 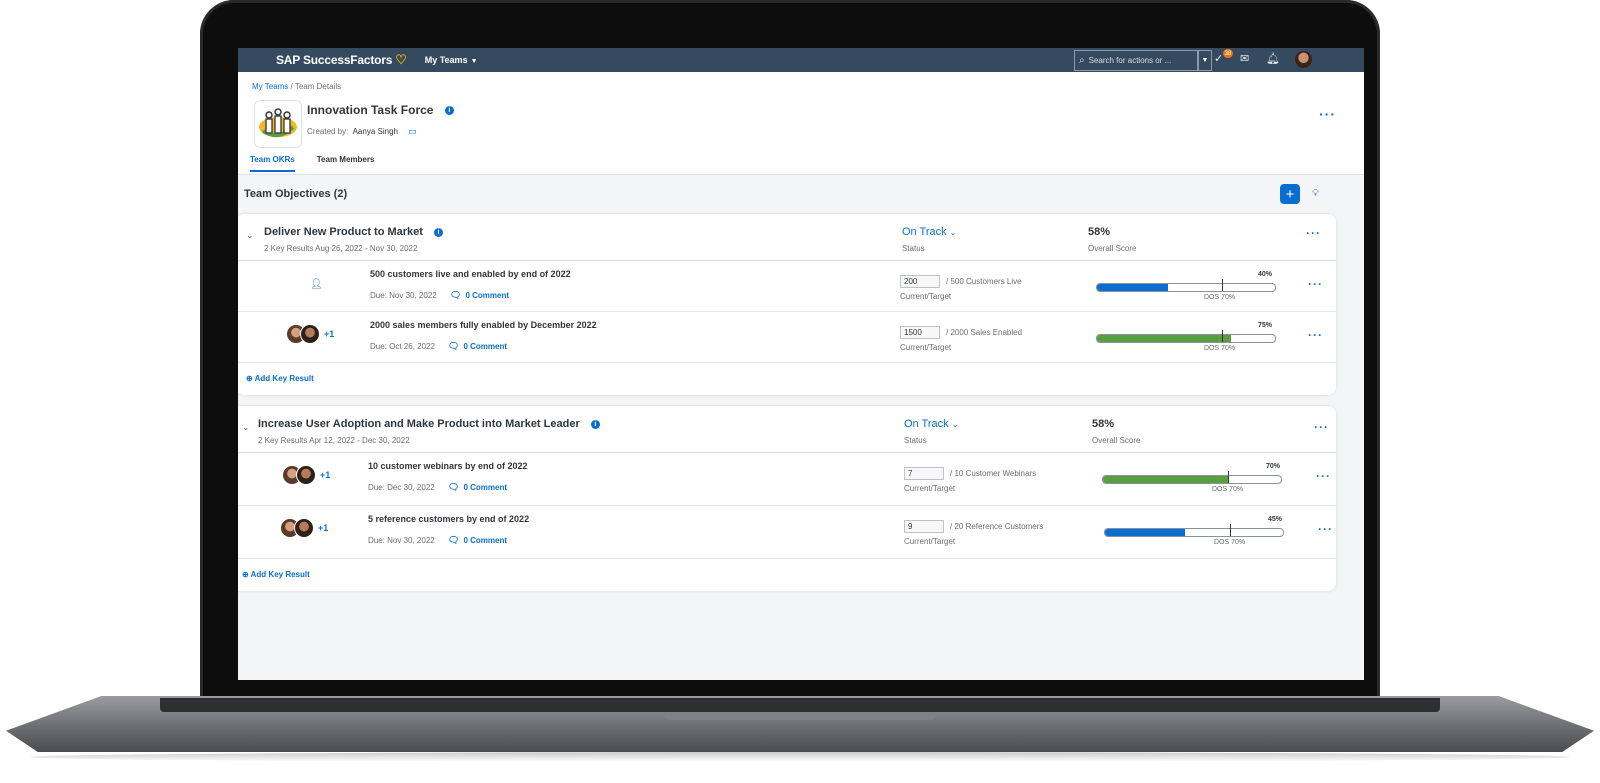 I want to click on status-label: Status, so click(x=913, y=248).